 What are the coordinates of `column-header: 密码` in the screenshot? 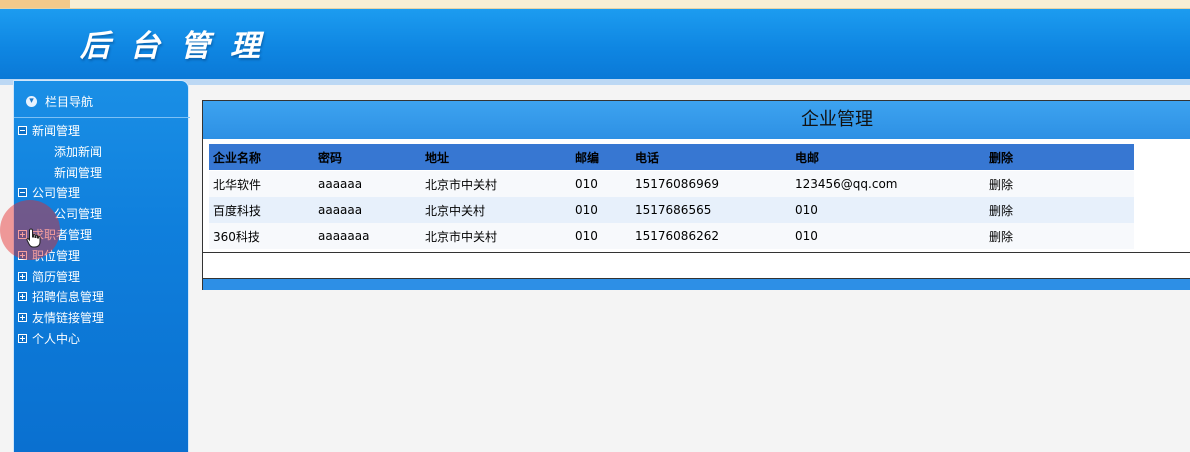 It's located at (367, 157).